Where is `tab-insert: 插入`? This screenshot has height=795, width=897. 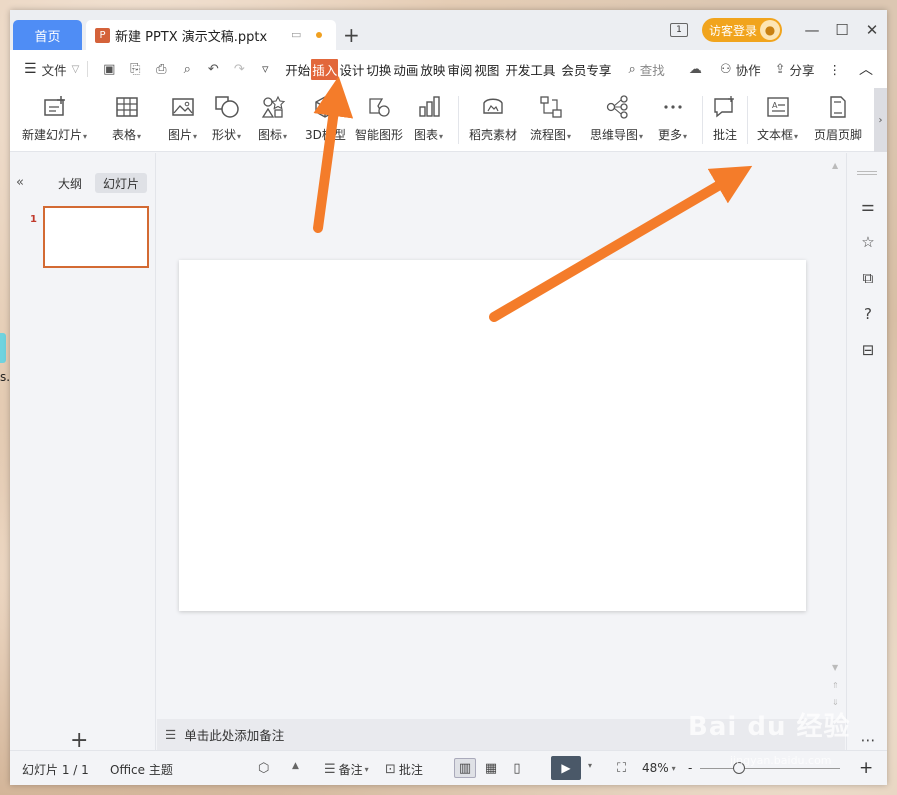 tab-insert: 插入 is located at coordinates (325, 69).